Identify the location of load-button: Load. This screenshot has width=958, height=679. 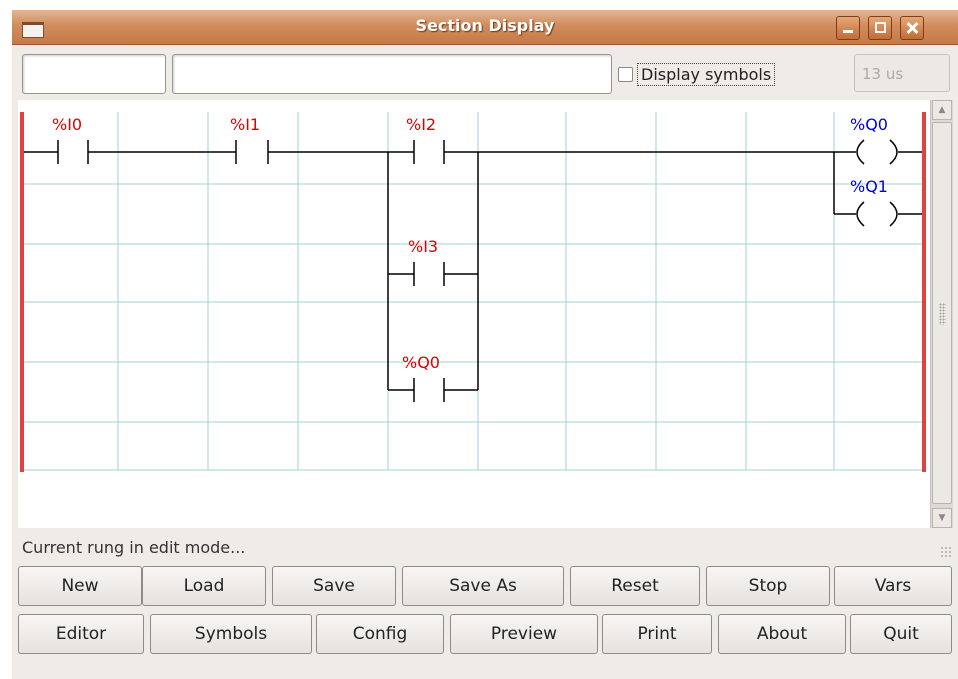
(204, 586).